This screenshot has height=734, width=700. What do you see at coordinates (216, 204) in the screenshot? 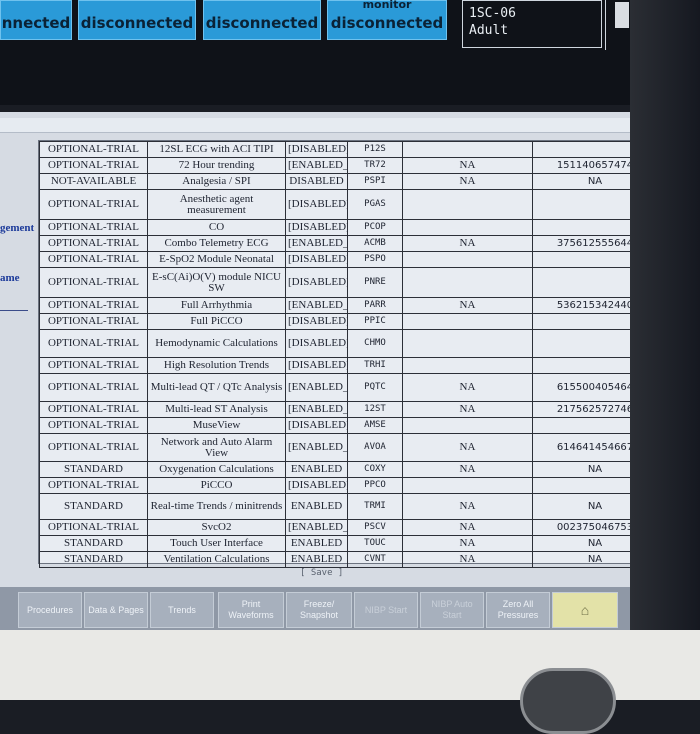
I see `option-name-cell: Anesthetic agent measurement` at bounding box center [216, 204].